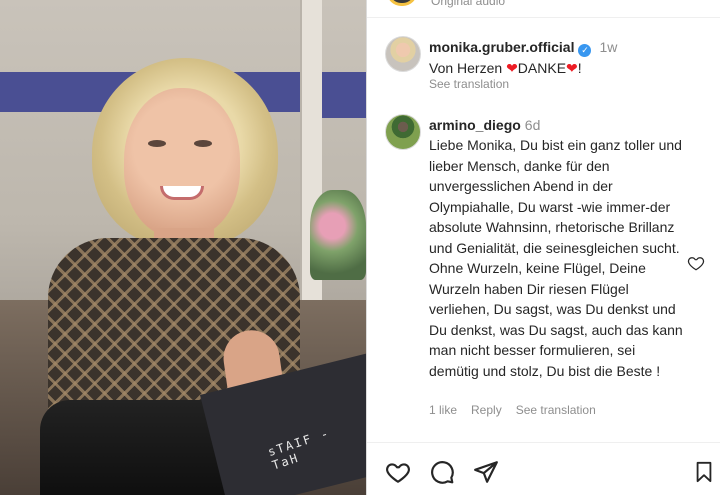 The image size is (720, 495). I want to click on wall-pipe, so click(311, 165).